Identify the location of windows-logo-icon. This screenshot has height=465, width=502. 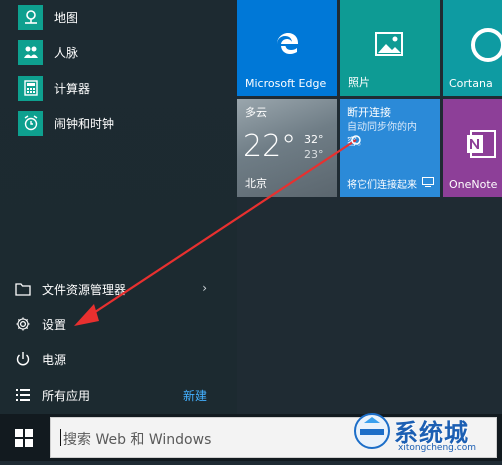
(24, 437).